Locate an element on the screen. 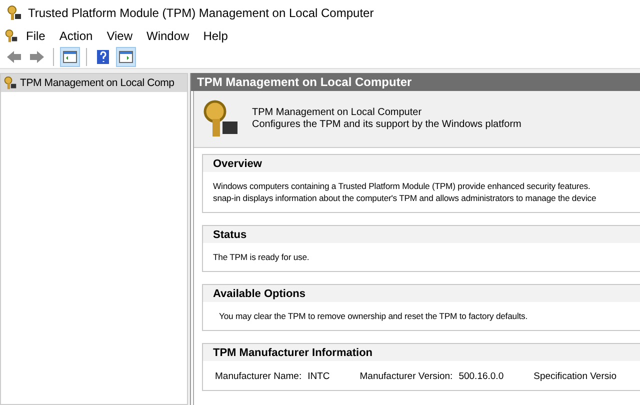 The height and width of the screenshot is (405, 640). field-label: Specification Versio is located at coordinates (575, 376).